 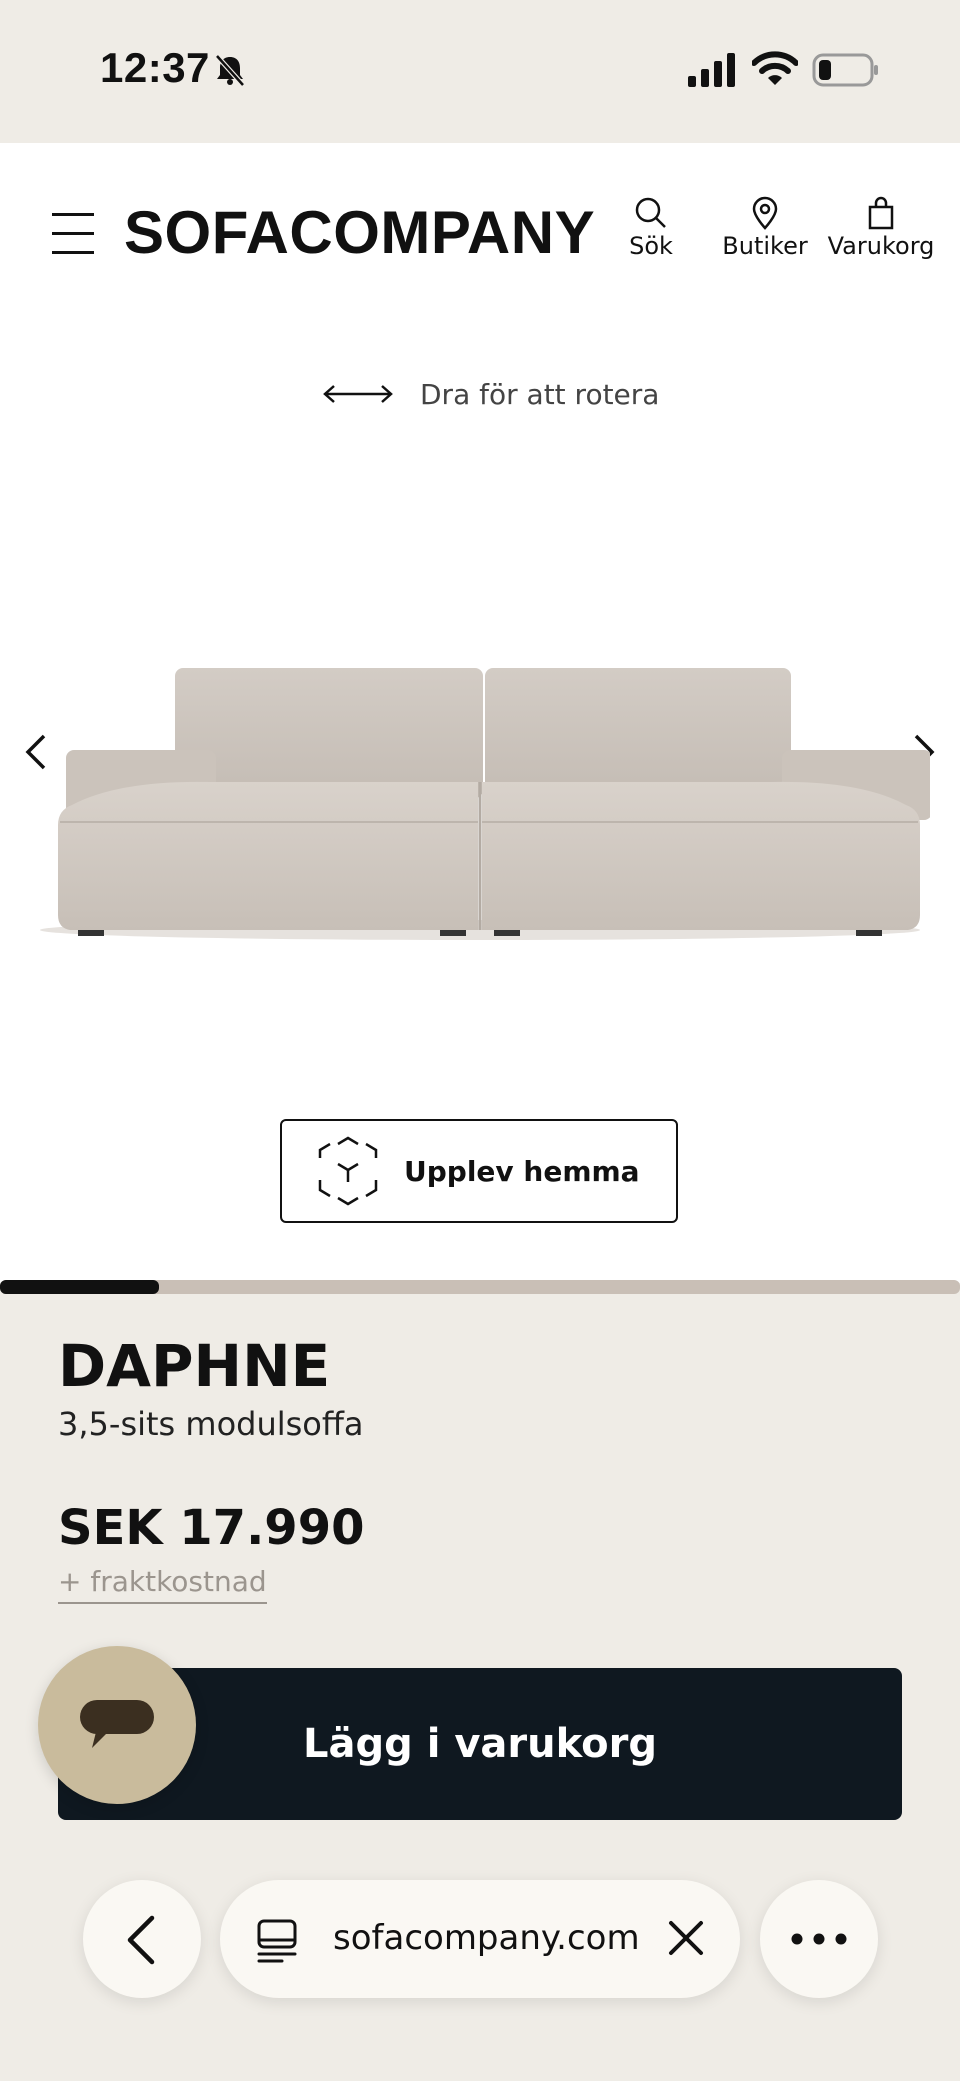 I want to click on rotate-hint-text: Dra för att rotera, so click(x=540, y=394).